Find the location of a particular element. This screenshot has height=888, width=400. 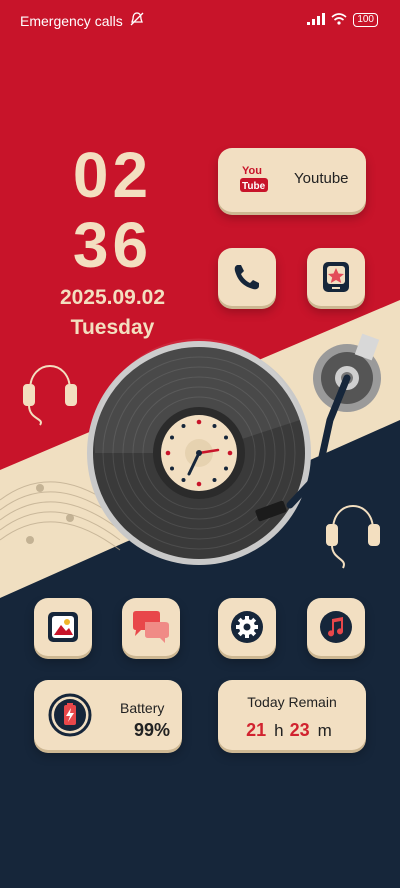

settings-app is located at coordinates (247, 627).